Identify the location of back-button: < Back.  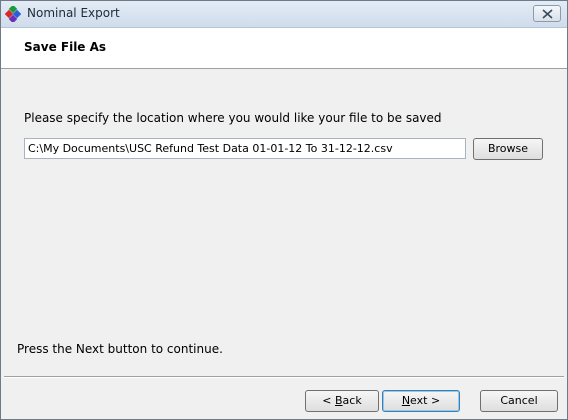
(342, 401).